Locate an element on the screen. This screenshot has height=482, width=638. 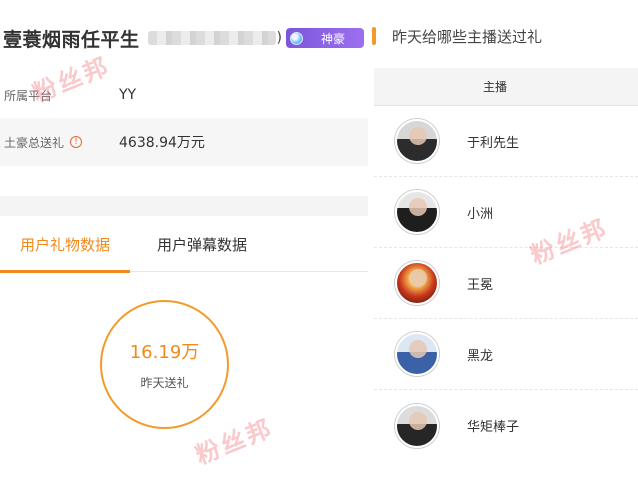
anchor-row: 小洲 is located at coordinates (506, 212).